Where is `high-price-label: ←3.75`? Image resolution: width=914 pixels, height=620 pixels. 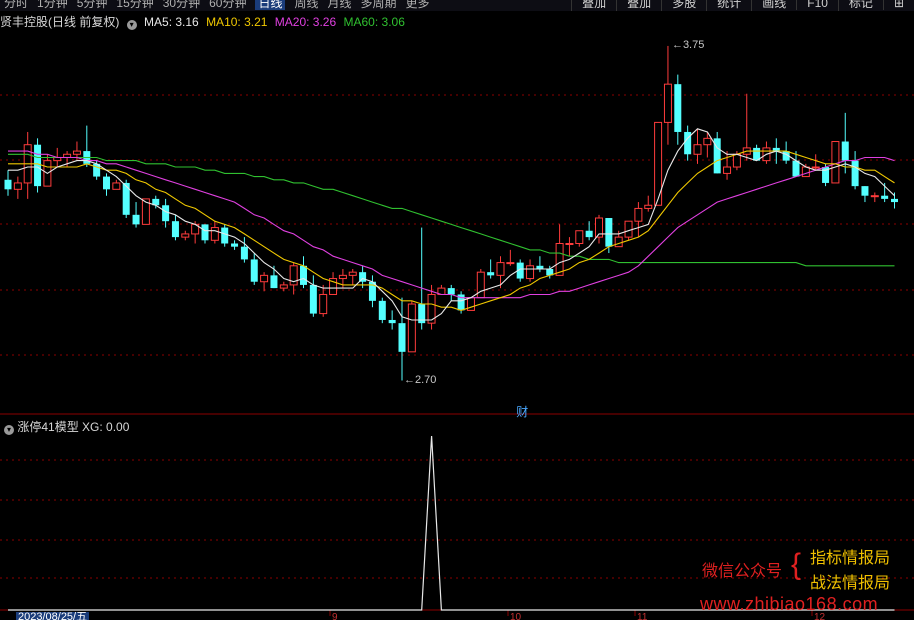 high-price-label: ←3.75 is located at coordinates (688, 44).